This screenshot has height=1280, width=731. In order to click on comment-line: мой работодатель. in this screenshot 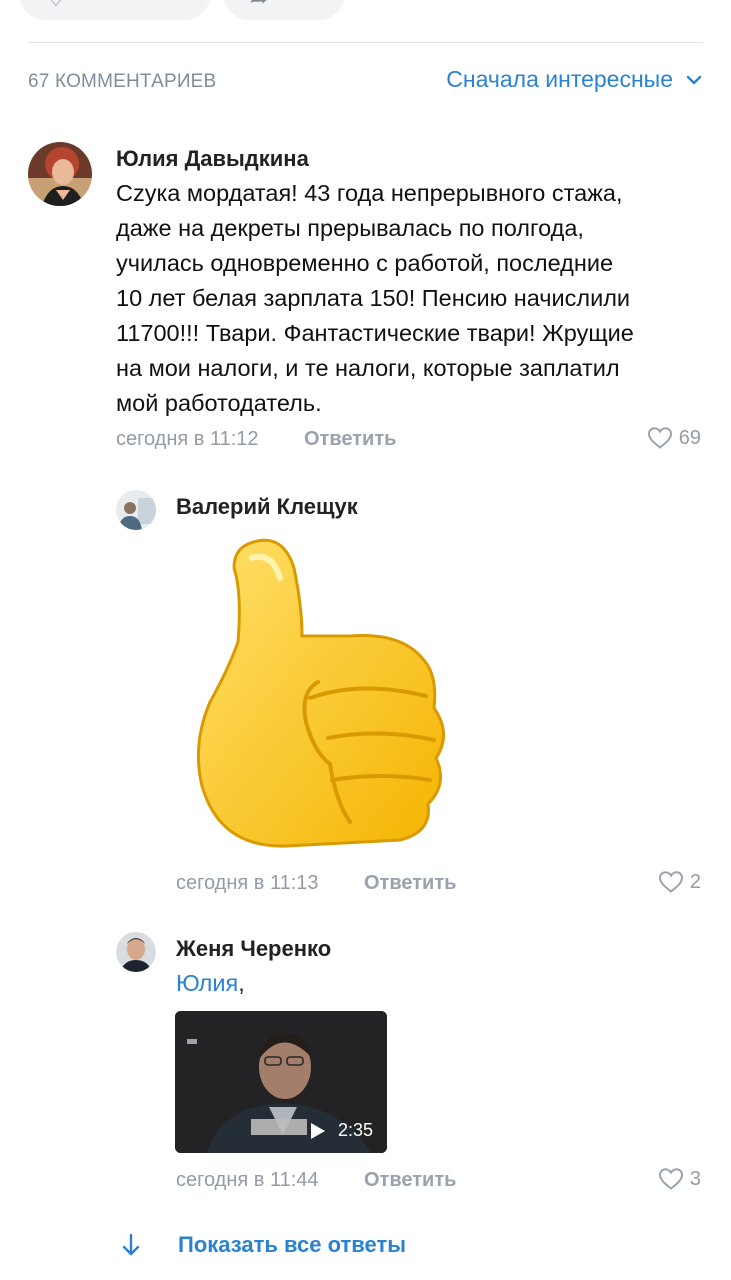, I will do `click(219, 403)`.